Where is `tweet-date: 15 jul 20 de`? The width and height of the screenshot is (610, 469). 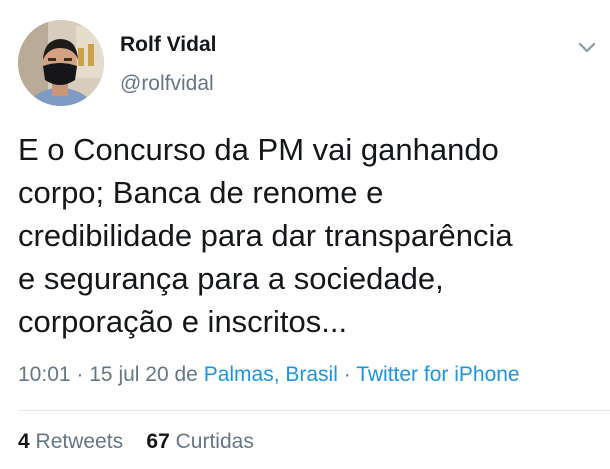
tweet-date: 15 jul 20 de is located at coordinates (143, 374).